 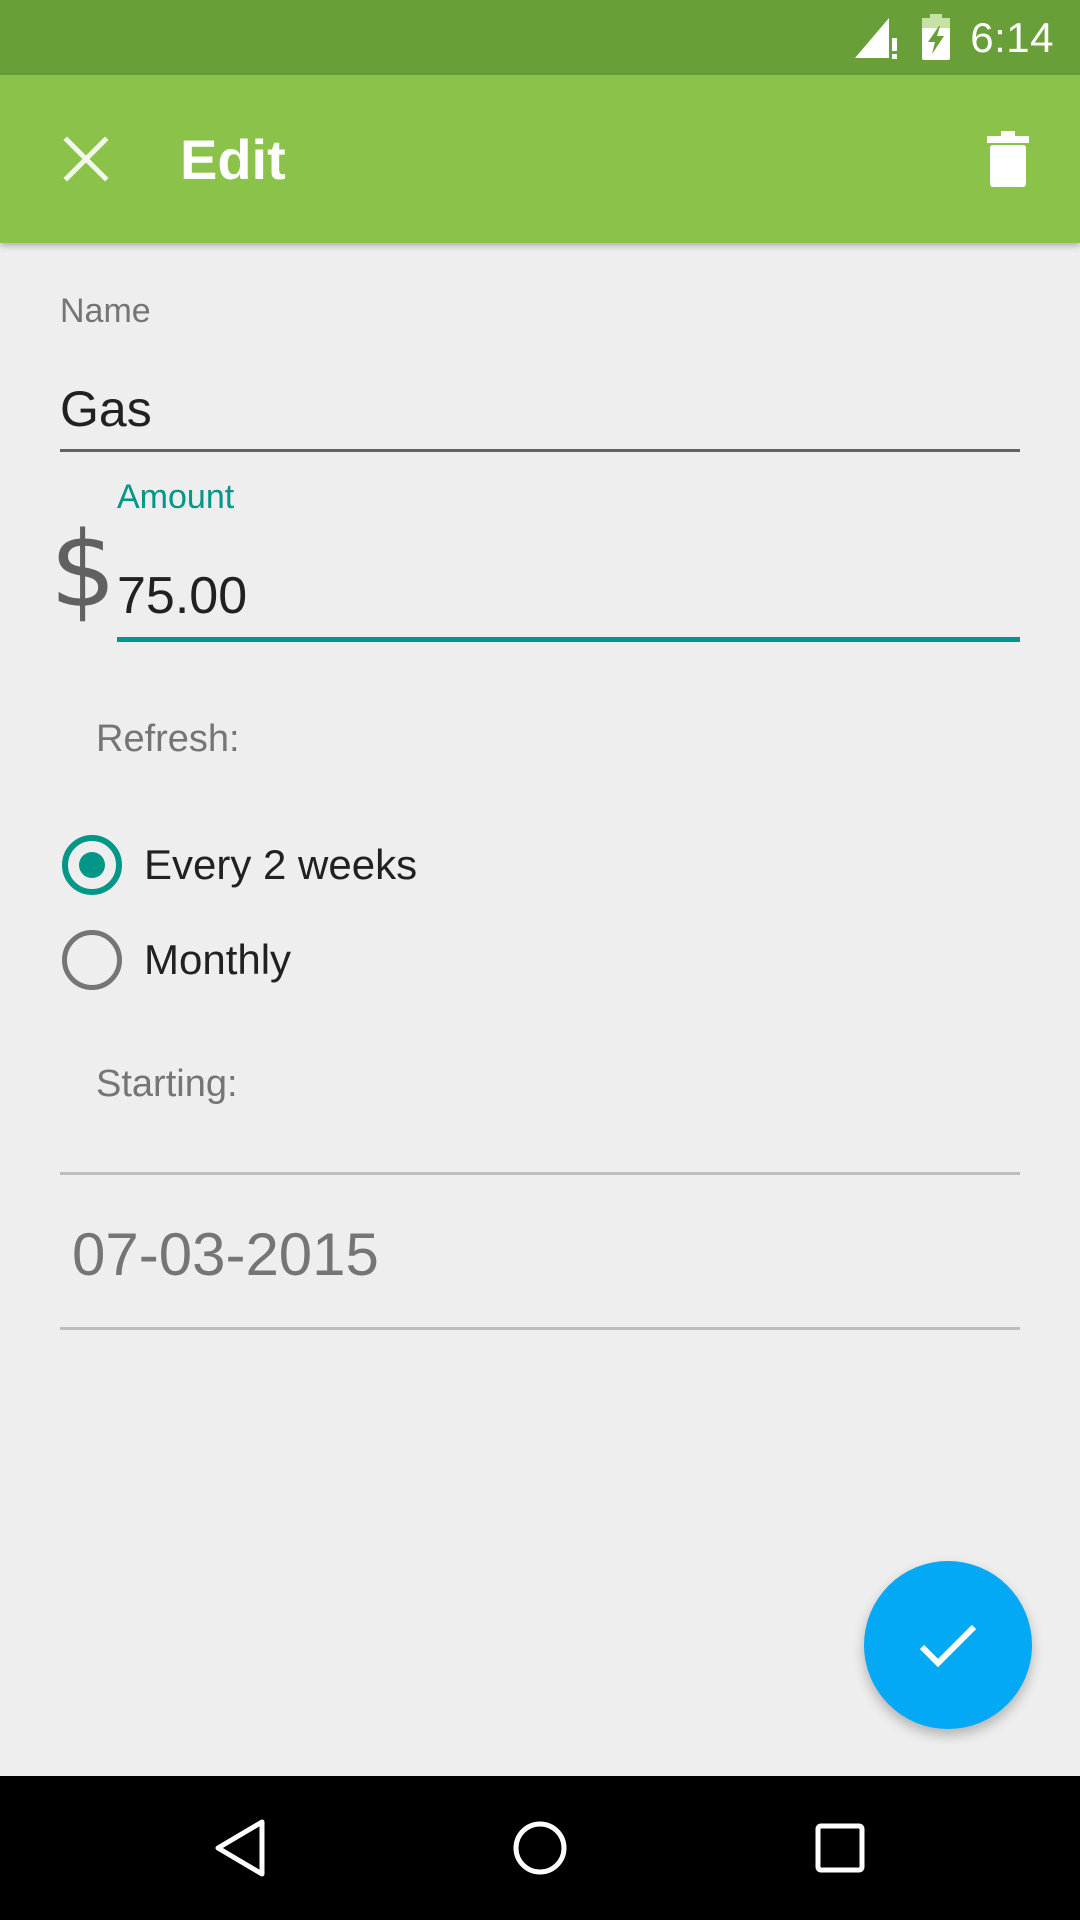 I want to click on check-icon, so click(x=948, y=1646).